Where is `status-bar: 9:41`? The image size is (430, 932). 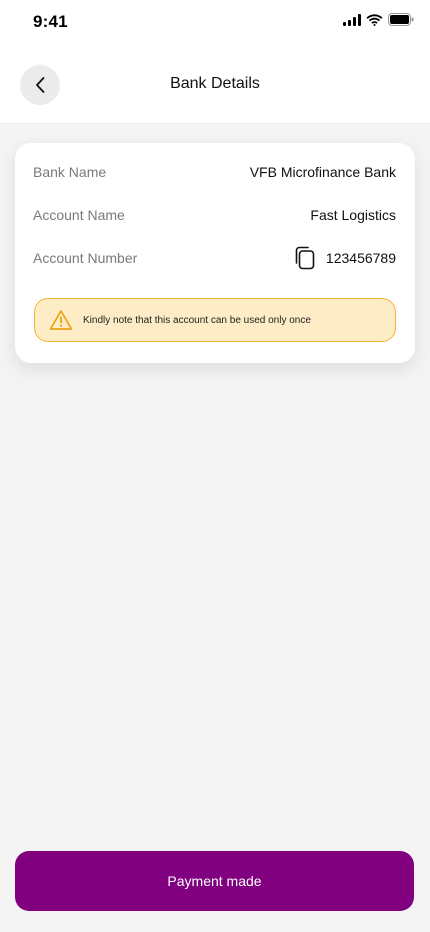 status-bar: 9:41 is located at coordinates (215, 22).